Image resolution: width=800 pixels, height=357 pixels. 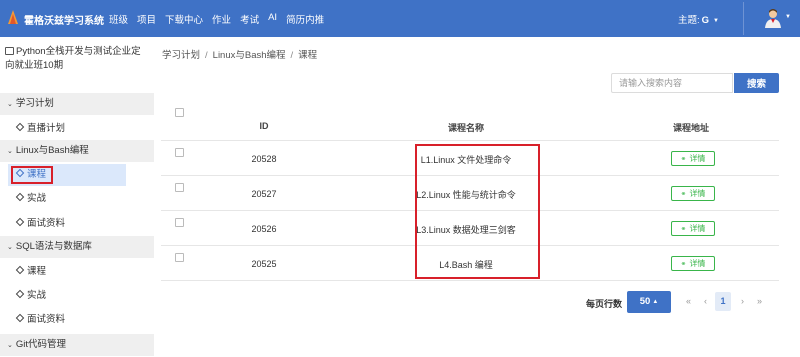 I want to click on user-menu-chevron-icon: ▼, so click(x=788, y=17).